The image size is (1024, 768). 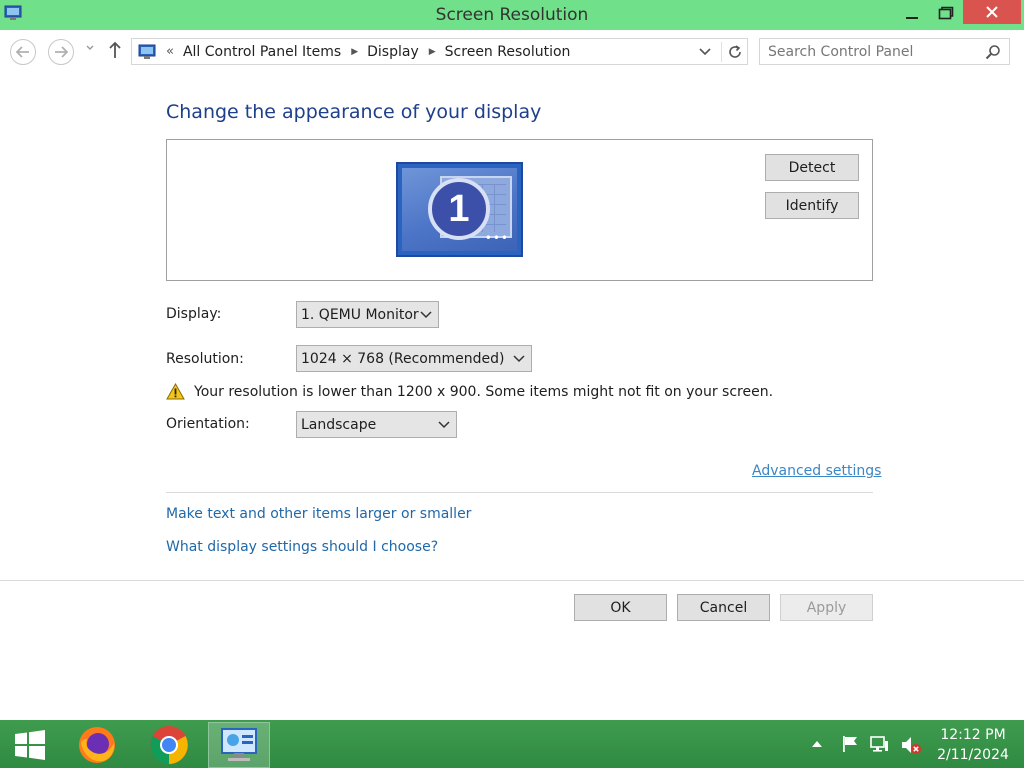 I want to click on search-icon, so click(x=993, y=52).